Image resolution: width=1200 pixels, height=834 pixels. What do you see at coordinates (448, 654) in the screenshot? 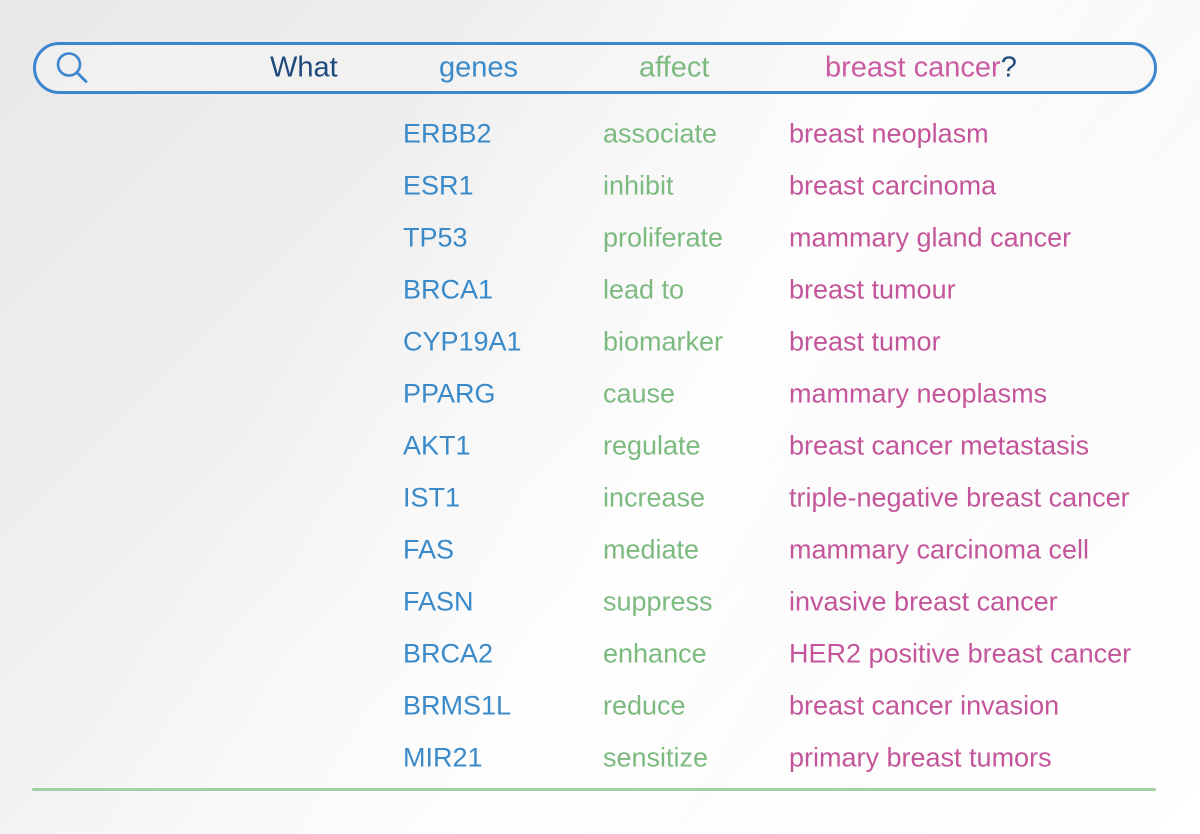
I see `result-gene: BRCA2` at bounding box center [448, 654].